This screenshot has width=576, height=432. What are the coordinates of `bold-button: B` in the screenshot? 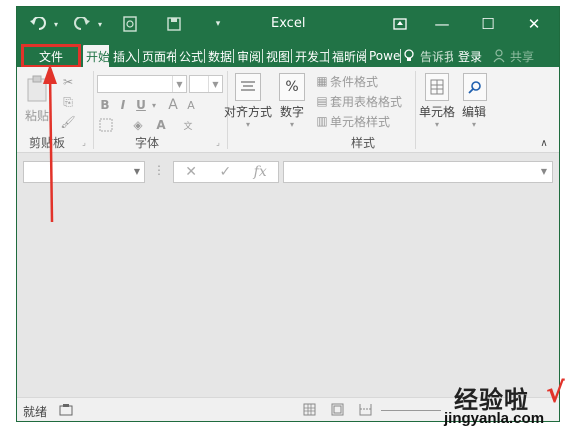 It's located at (105, 105).